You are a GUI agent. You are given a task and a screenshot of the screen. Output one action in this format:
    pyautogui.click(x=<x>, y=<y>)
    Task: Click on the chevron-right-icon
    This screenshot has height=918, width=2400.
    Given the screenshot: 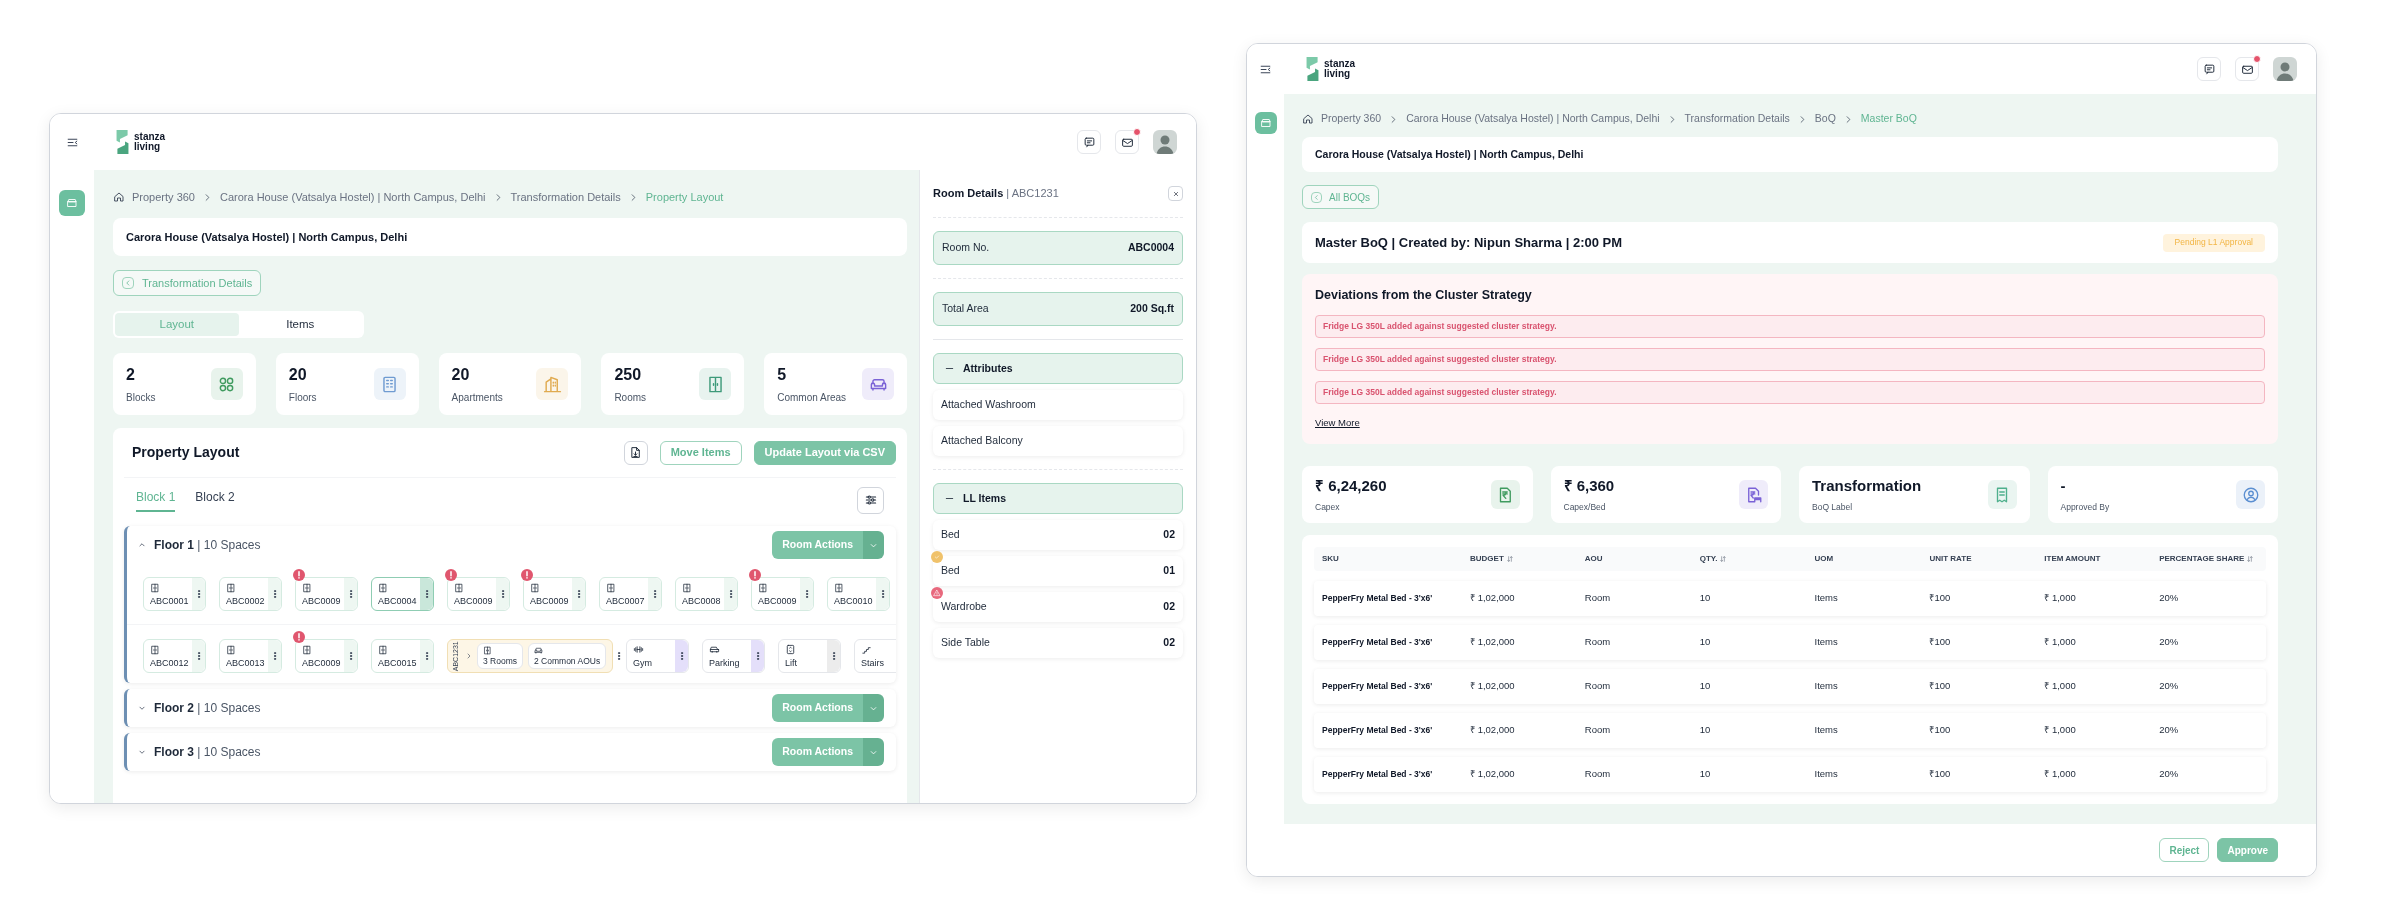 What is the action you would take?
    pyautogui.click(x=469, y=656)
    